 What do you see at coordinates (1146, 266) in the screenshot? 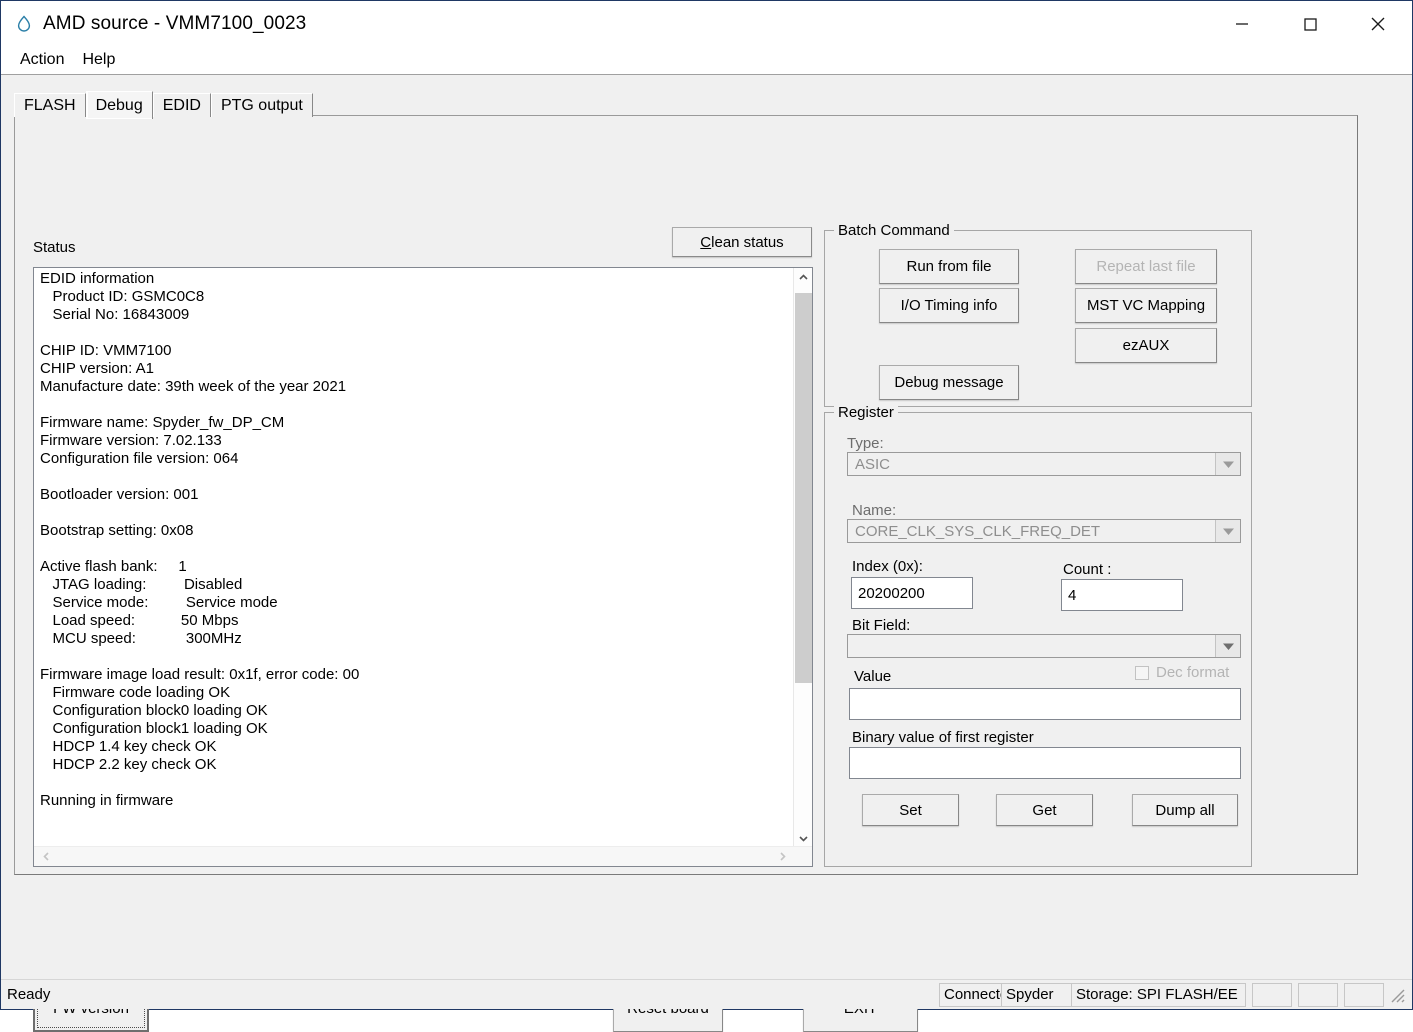
I see `repeat-last-file-button: Repeat last file` at bounding box center [1146, 266].